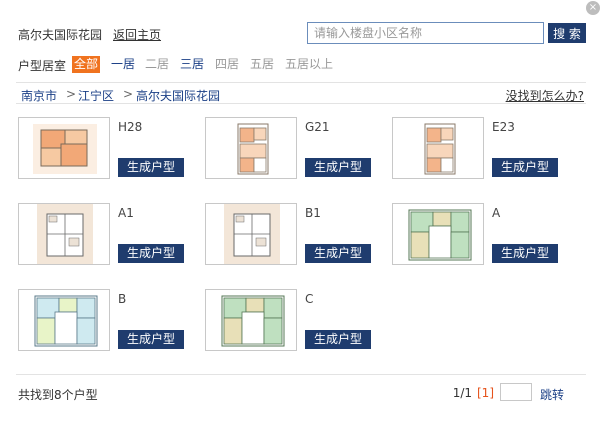  I want to click on estate-title: 高尔夫国际花园, so click(60, 35).